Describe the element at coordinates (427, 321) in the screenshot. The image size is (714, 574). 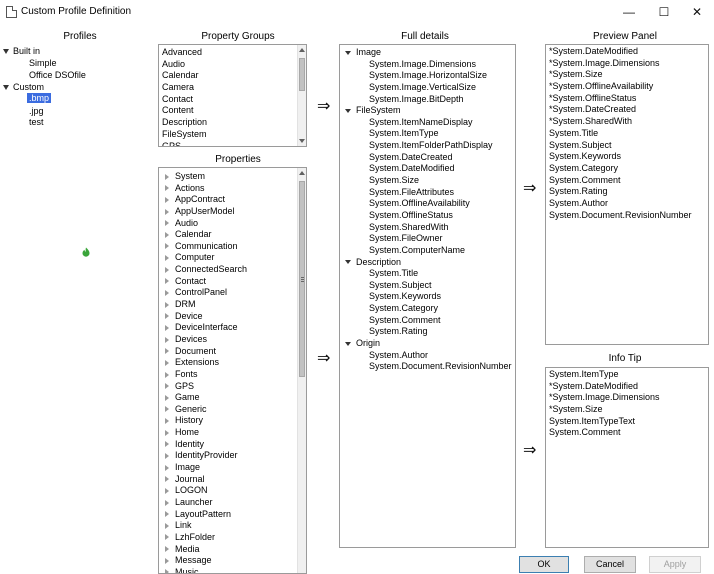
I see `detail-item: System.Comment` at that location.